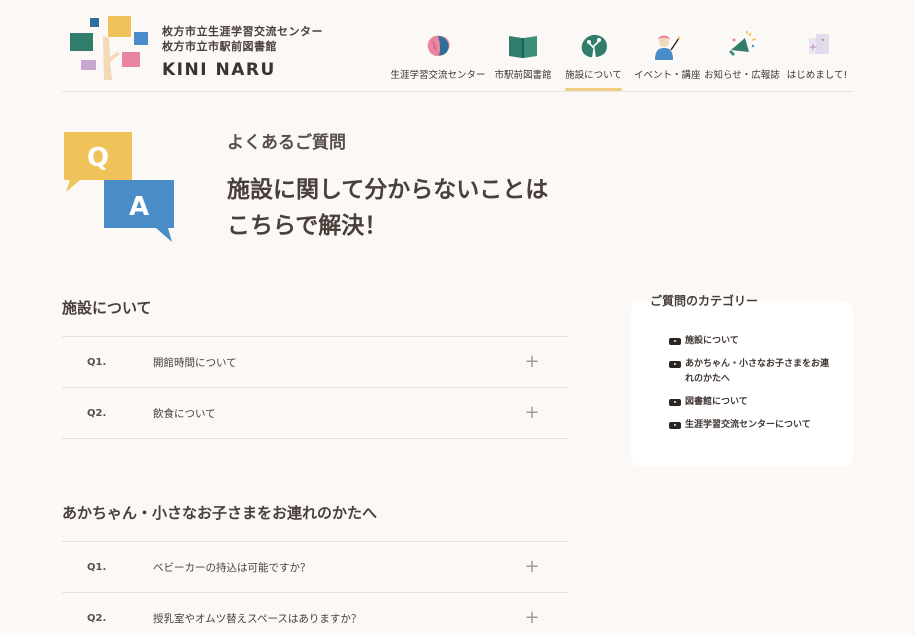  Describe the element at coordinates (712, 341) in the screenshot. I see `category-label: 施設について` at that location.